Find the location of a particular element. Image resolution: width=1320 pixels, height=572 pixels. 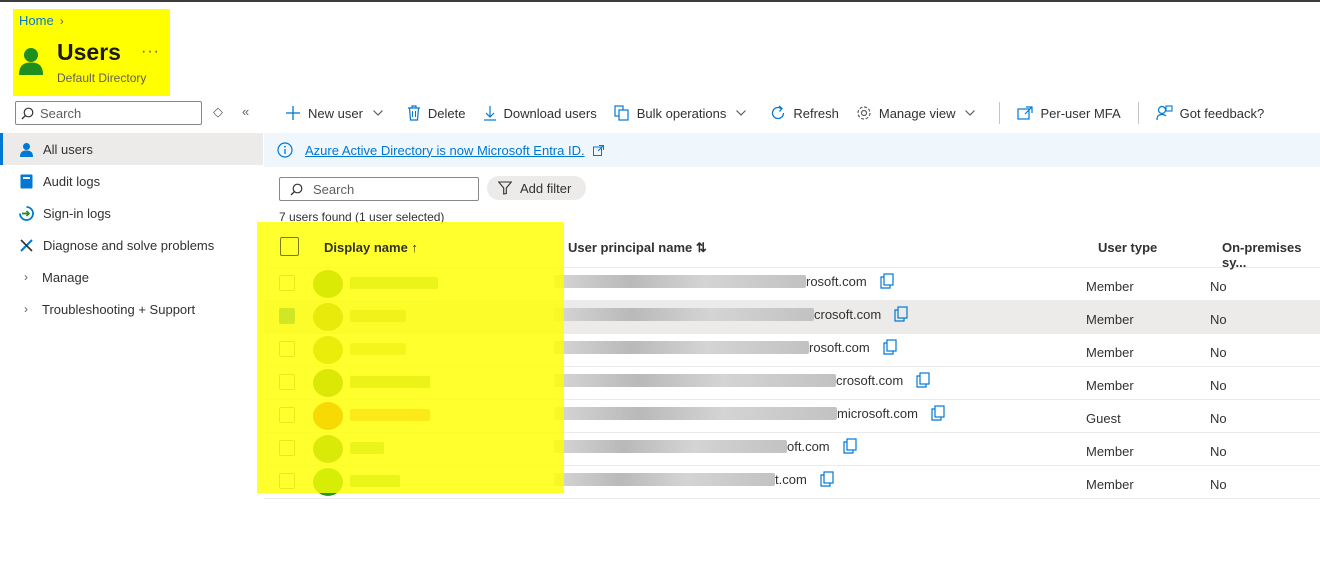

column-header-upn: User principal name ⇅ is located at coordinates (637, 248).